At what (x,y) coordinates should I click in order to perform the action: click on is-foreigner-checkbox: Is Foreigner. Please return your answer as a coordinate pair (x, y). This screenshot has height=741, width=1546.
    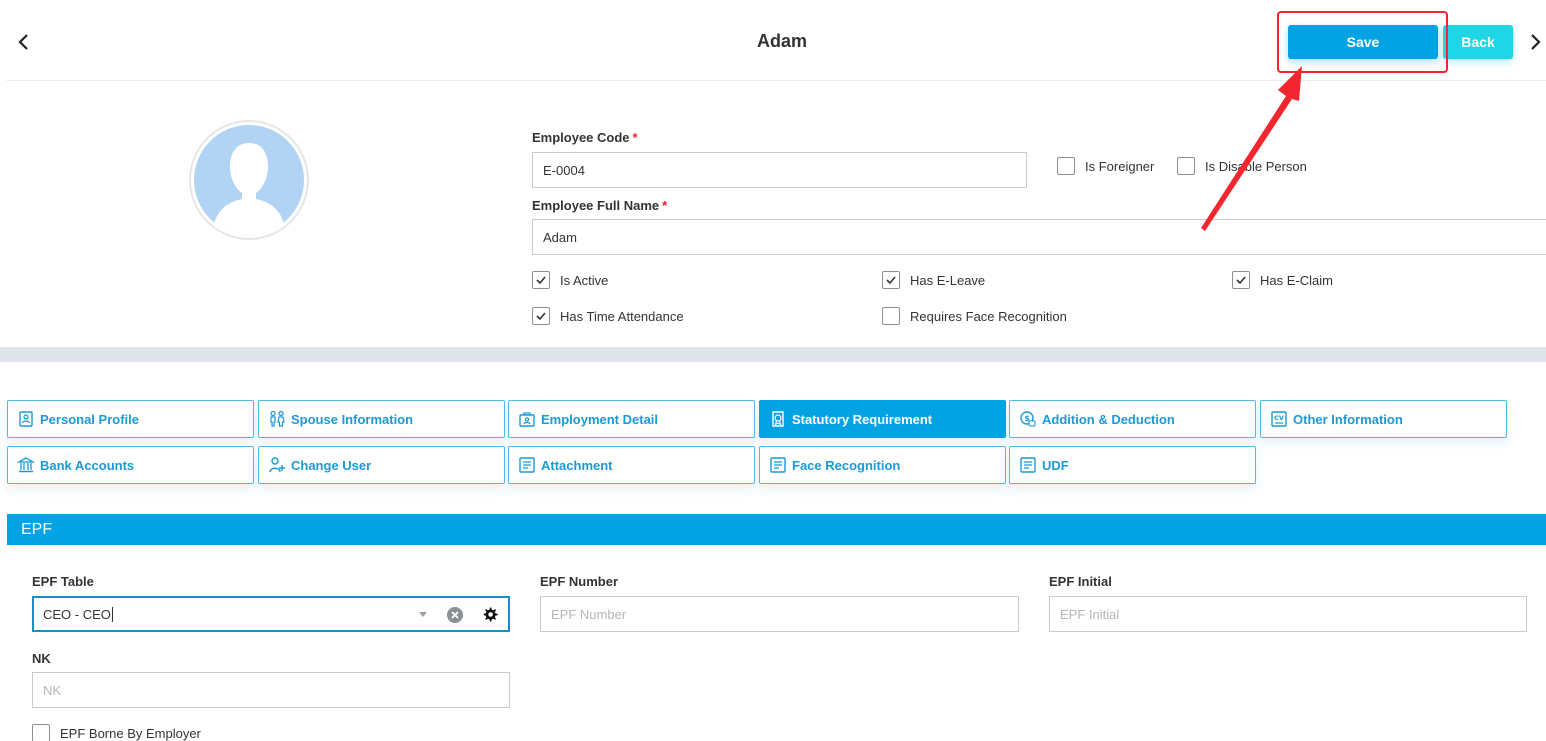
    Looking at the image, I should click on (1105, 166).